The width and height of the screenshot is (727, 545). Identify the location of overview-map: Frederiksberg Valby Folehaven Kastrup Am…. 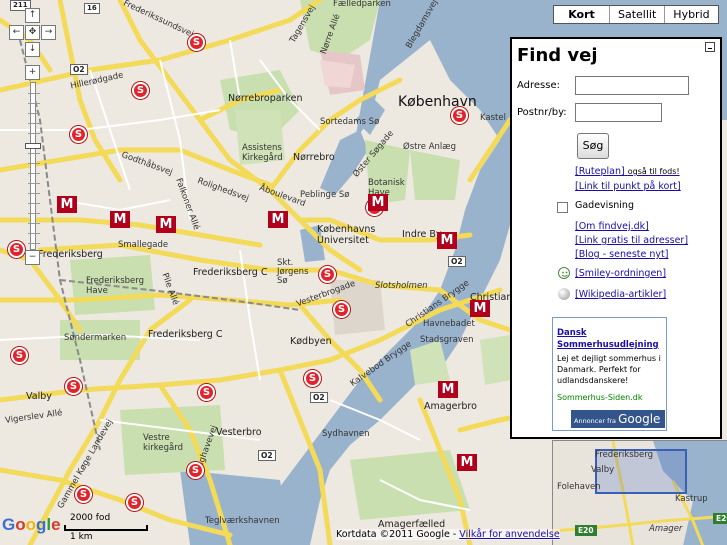
(639, 492).